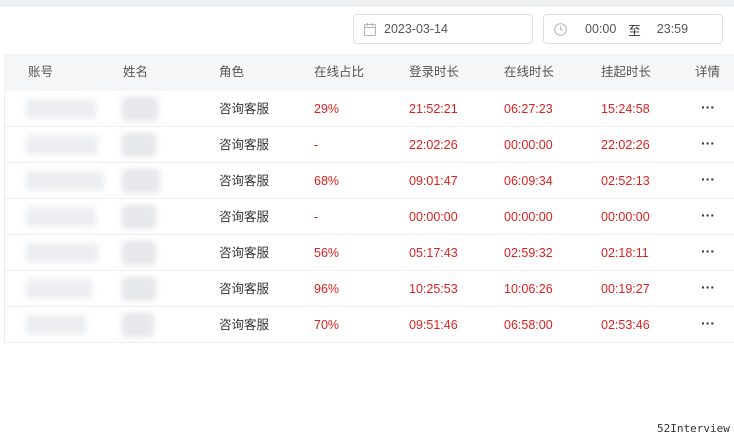  Describe the element at coordinates (370, 29) in the screenshot. I see `calendar-icon` at that location.